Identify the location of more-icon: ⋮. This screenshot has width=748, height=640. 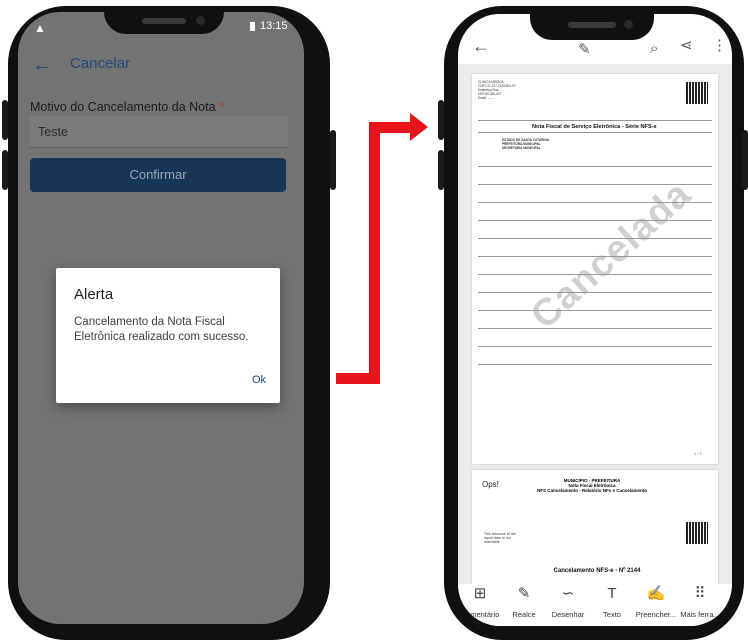
(719, 45).